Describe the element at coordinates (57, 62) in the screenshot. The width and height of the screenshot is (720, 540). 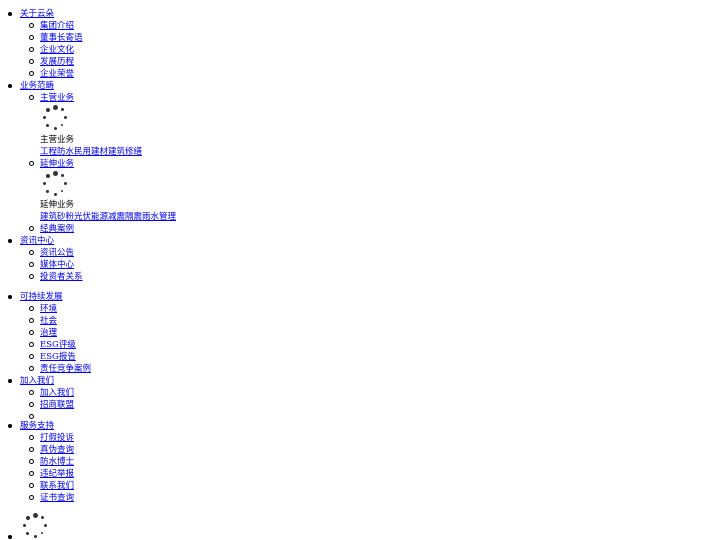
I see `nav-about-item-history: 发展历程` at that location.